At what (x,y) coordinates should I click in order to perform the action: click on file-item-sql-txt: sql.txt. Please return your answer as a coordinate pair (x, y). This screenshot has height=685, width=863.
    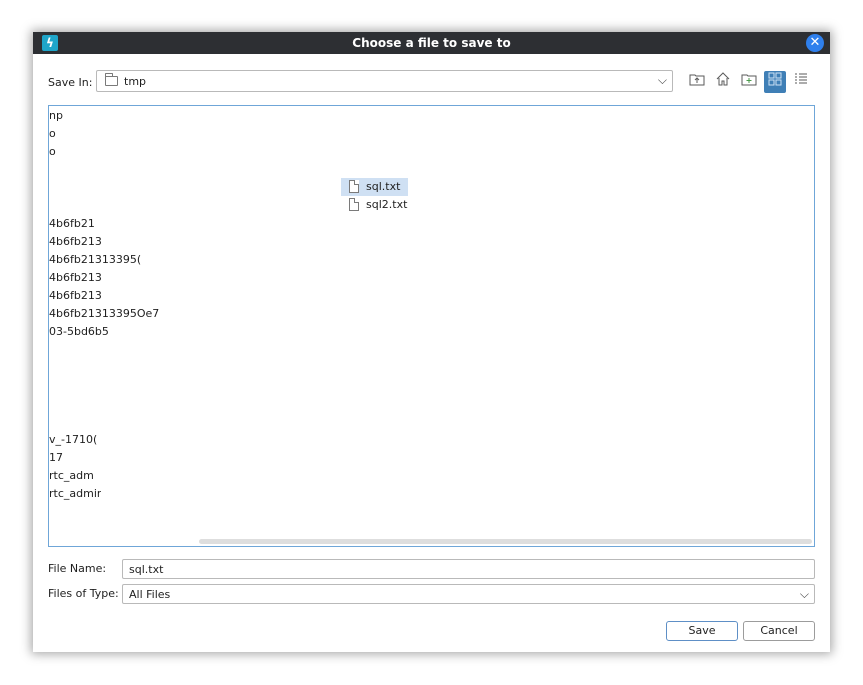
    Looking at the image, I should click on (375, 187).